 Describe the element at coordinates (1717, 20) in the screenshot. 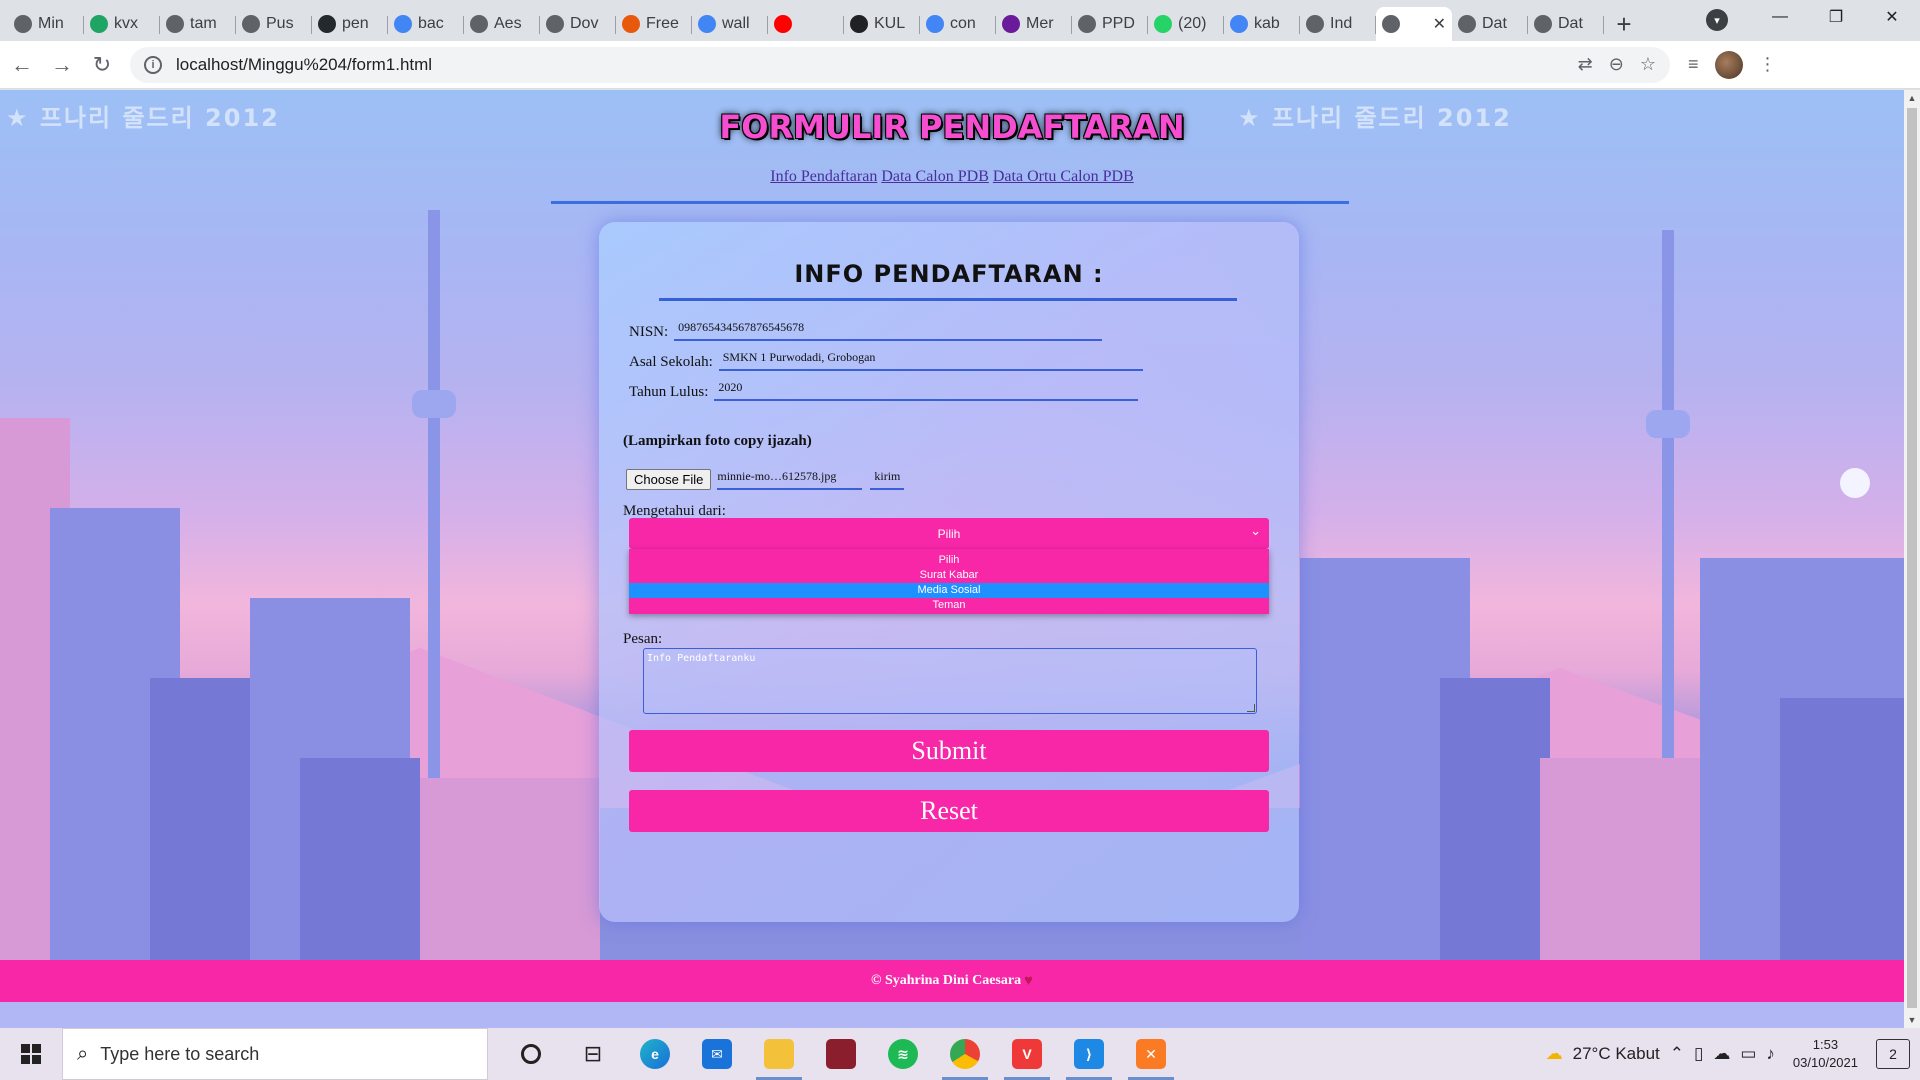

I see `tab-search-icon: ▾` at that location.